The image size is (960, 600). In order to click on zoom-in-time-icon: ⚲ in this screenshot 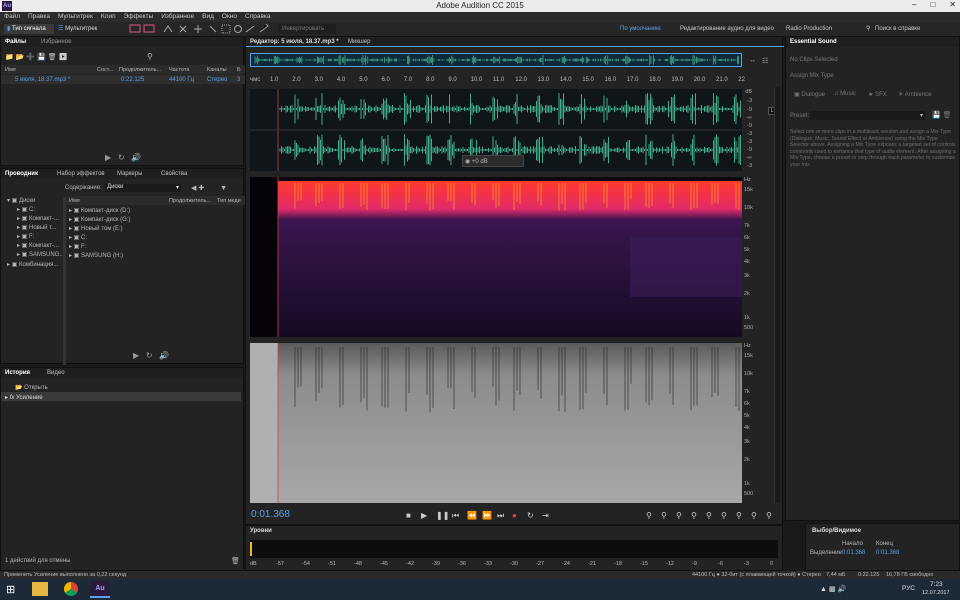, I will do `click(679, 515)`.